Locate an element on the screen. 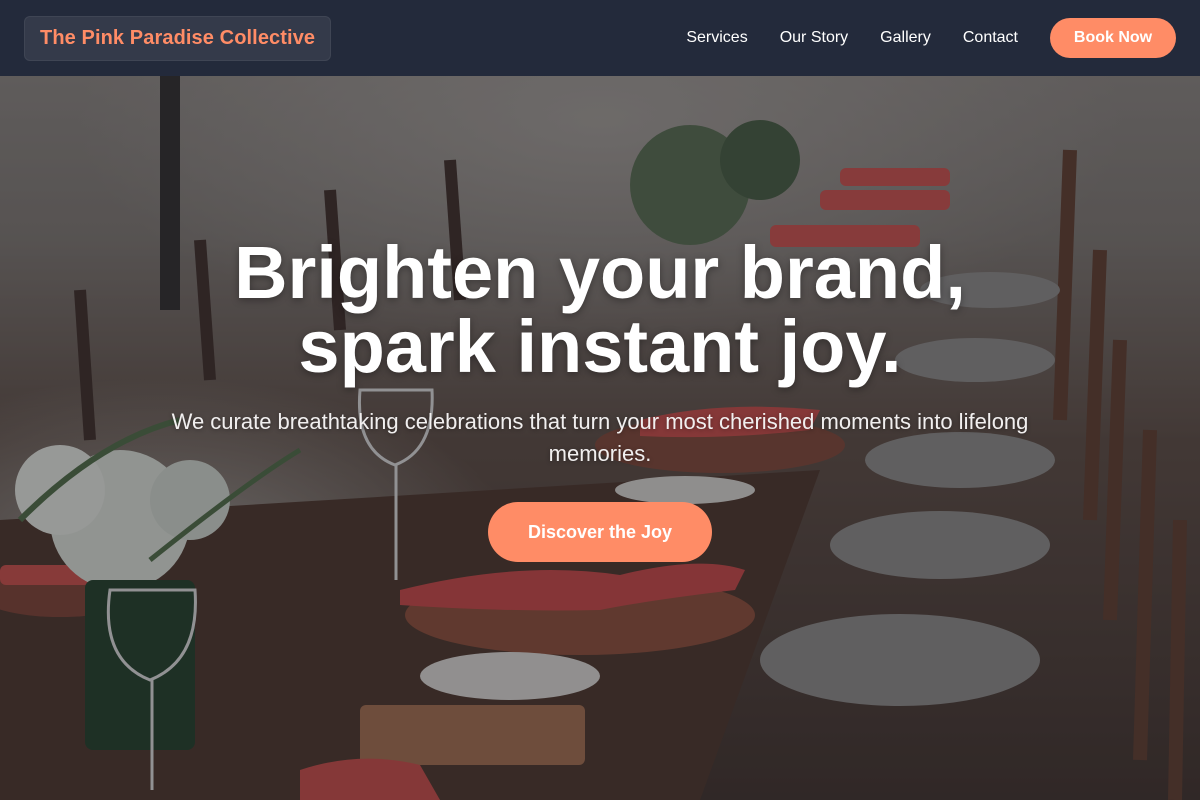 This screenshot has width=1200, height=800. hero-headline: Brighten your brand, spark instant joy. is located at coordinates (600, 310).